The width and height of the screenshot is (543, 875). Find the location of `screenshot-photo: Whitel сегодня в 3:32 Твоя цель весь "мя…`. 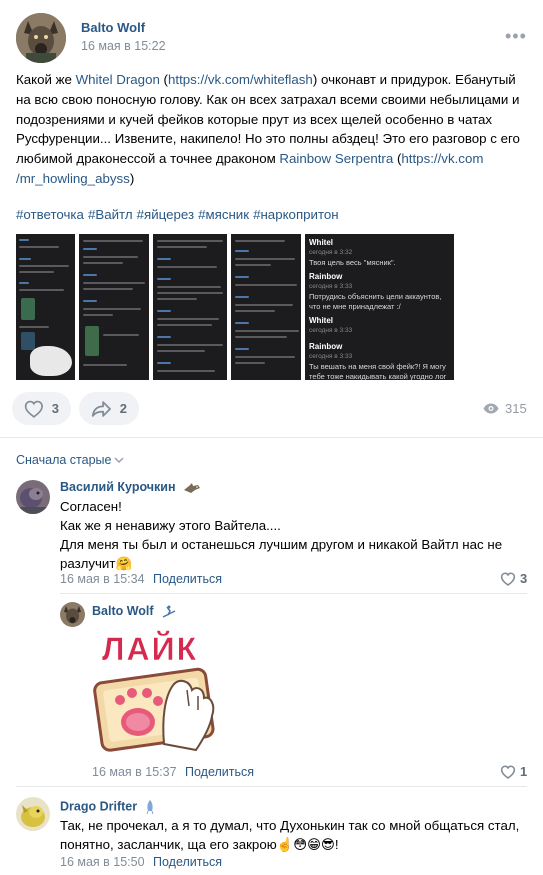

screenshot-photo: Whitel сегодня в 3:32 Твоя цель весь "мя… is located at coordinates (379, 307).